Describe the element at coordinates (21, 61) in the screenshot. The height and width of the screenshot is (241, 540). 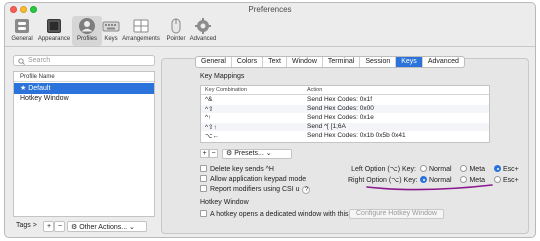
I see `search-icon` at that location.